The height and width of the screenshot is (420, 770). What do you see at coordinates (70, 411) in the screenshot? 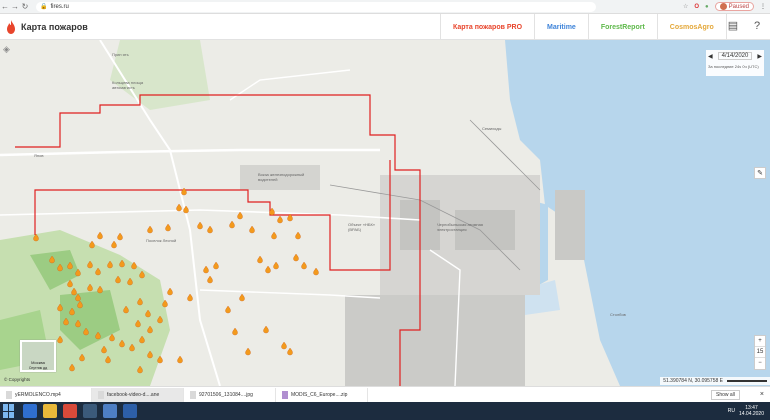
I see `chrome-icon` at bounding box center [70, 411].